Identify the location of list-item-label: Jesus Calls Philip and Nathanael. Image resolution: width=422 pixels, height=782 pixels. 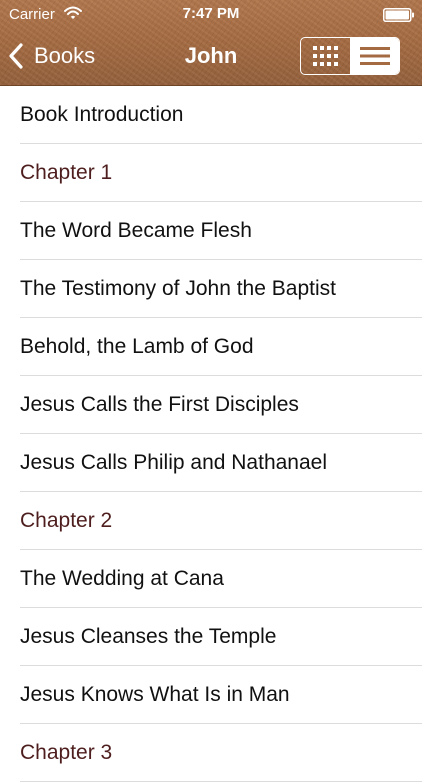
(174, 462).